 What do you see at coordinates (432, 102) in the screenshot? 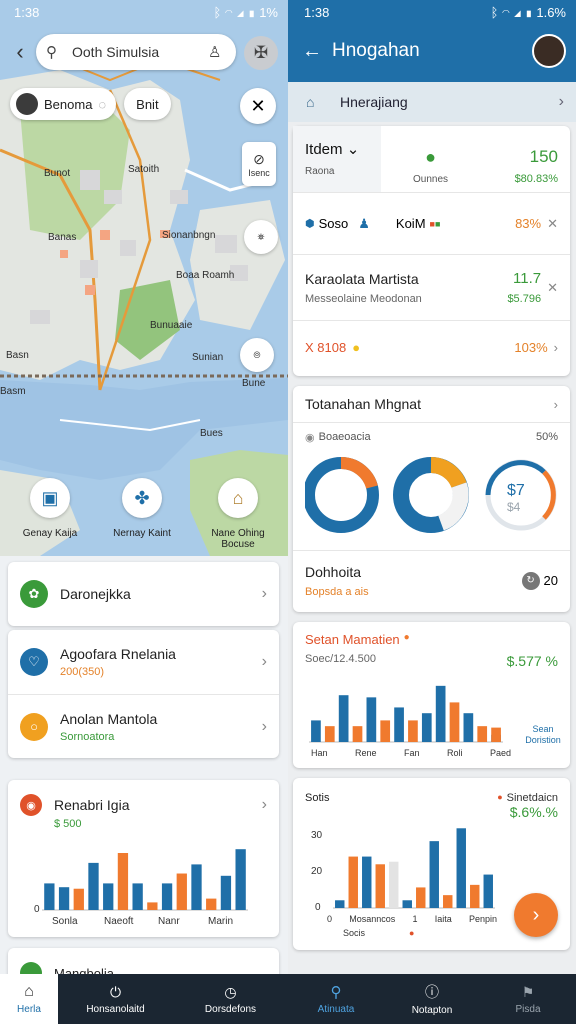
I see `breadcrumb: ⌂ Hnerajiang ›` at bounding box center [432, 102].